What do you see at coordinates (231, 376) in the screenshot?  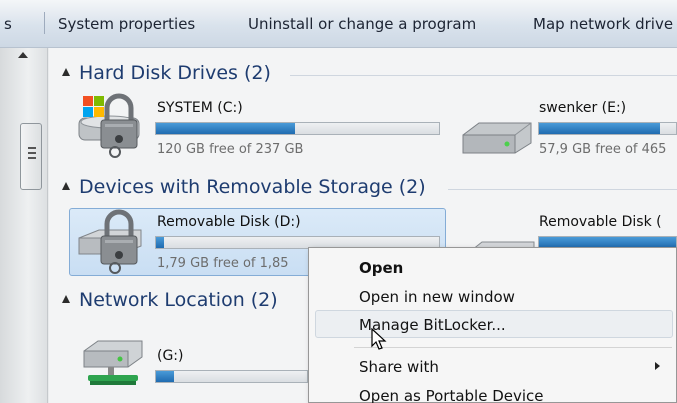 I see `drive-usage-bar-g` at bounding box center [231, 376].